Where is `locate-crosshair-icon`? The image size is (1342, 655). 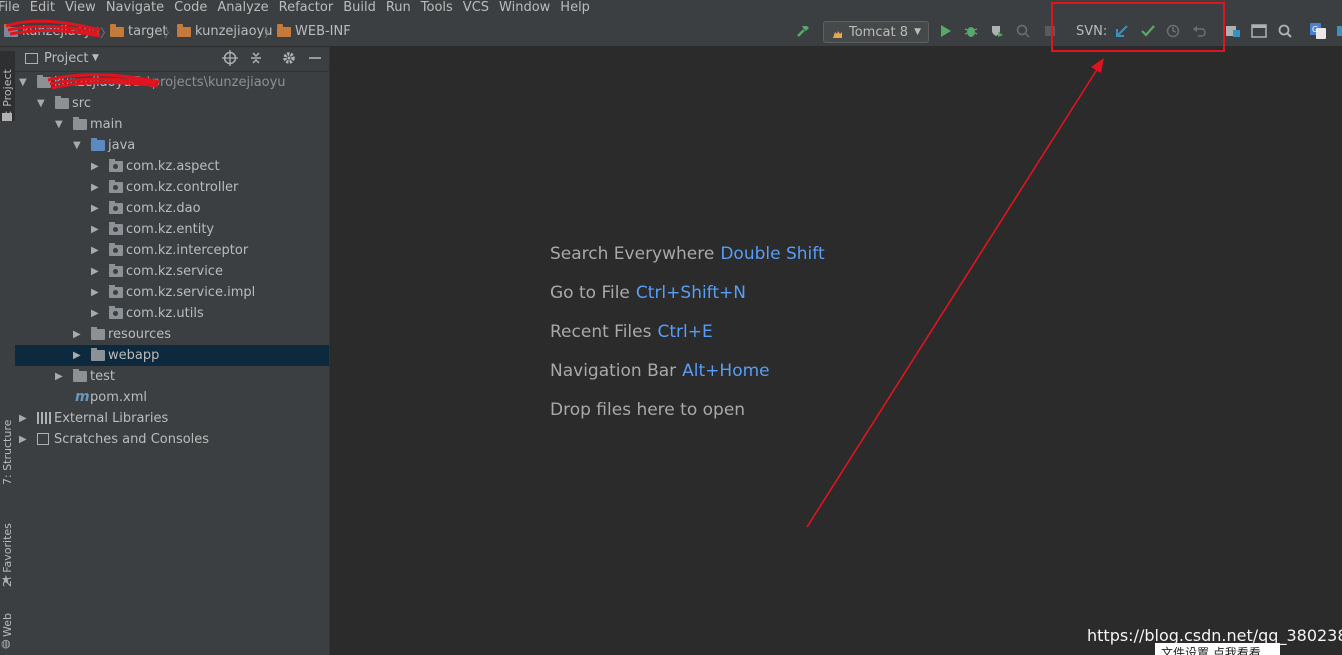
locate-crosshair-icon is located at coordinates (230, 60).